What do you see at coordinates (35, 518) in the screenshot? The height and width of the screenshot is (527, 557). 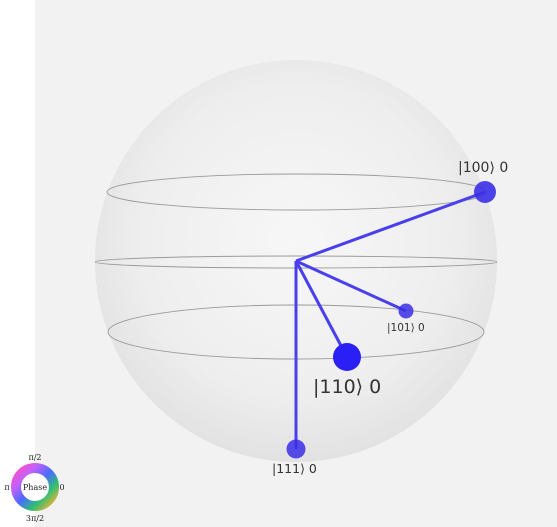 I see `phase-label-bottom: 3π/2` at bounding box center [35, 518].